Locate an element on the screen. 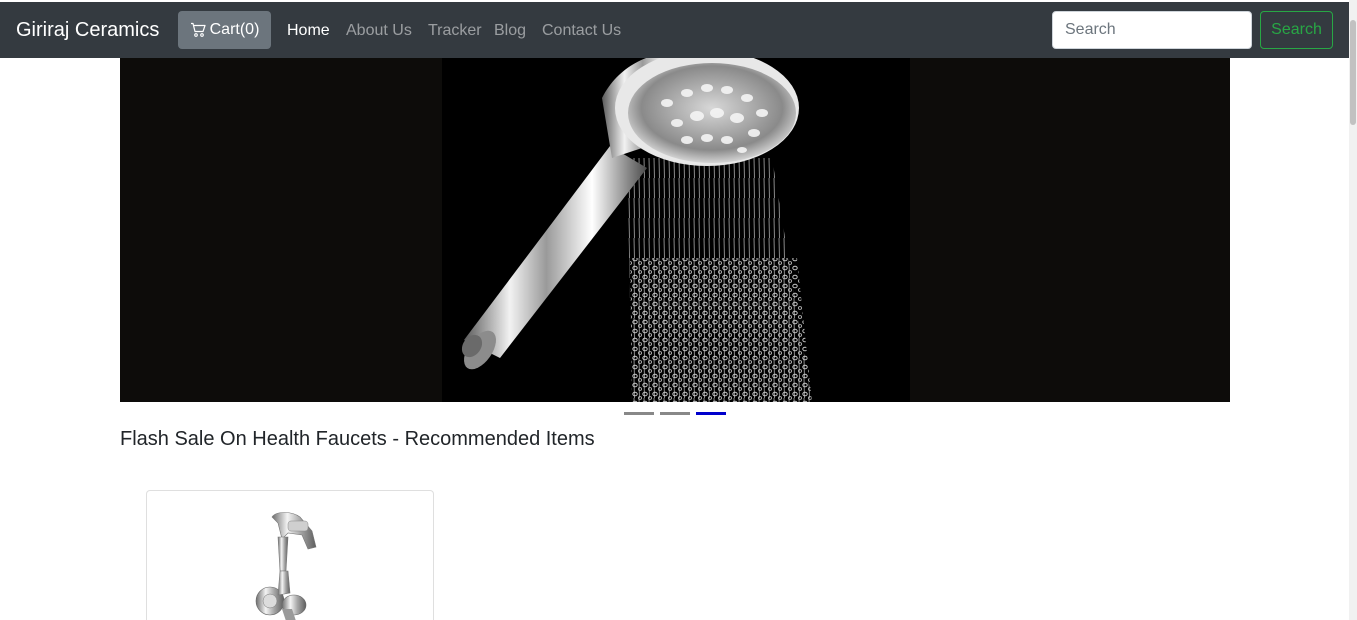  search-input is located at coordinates (1152, 30).